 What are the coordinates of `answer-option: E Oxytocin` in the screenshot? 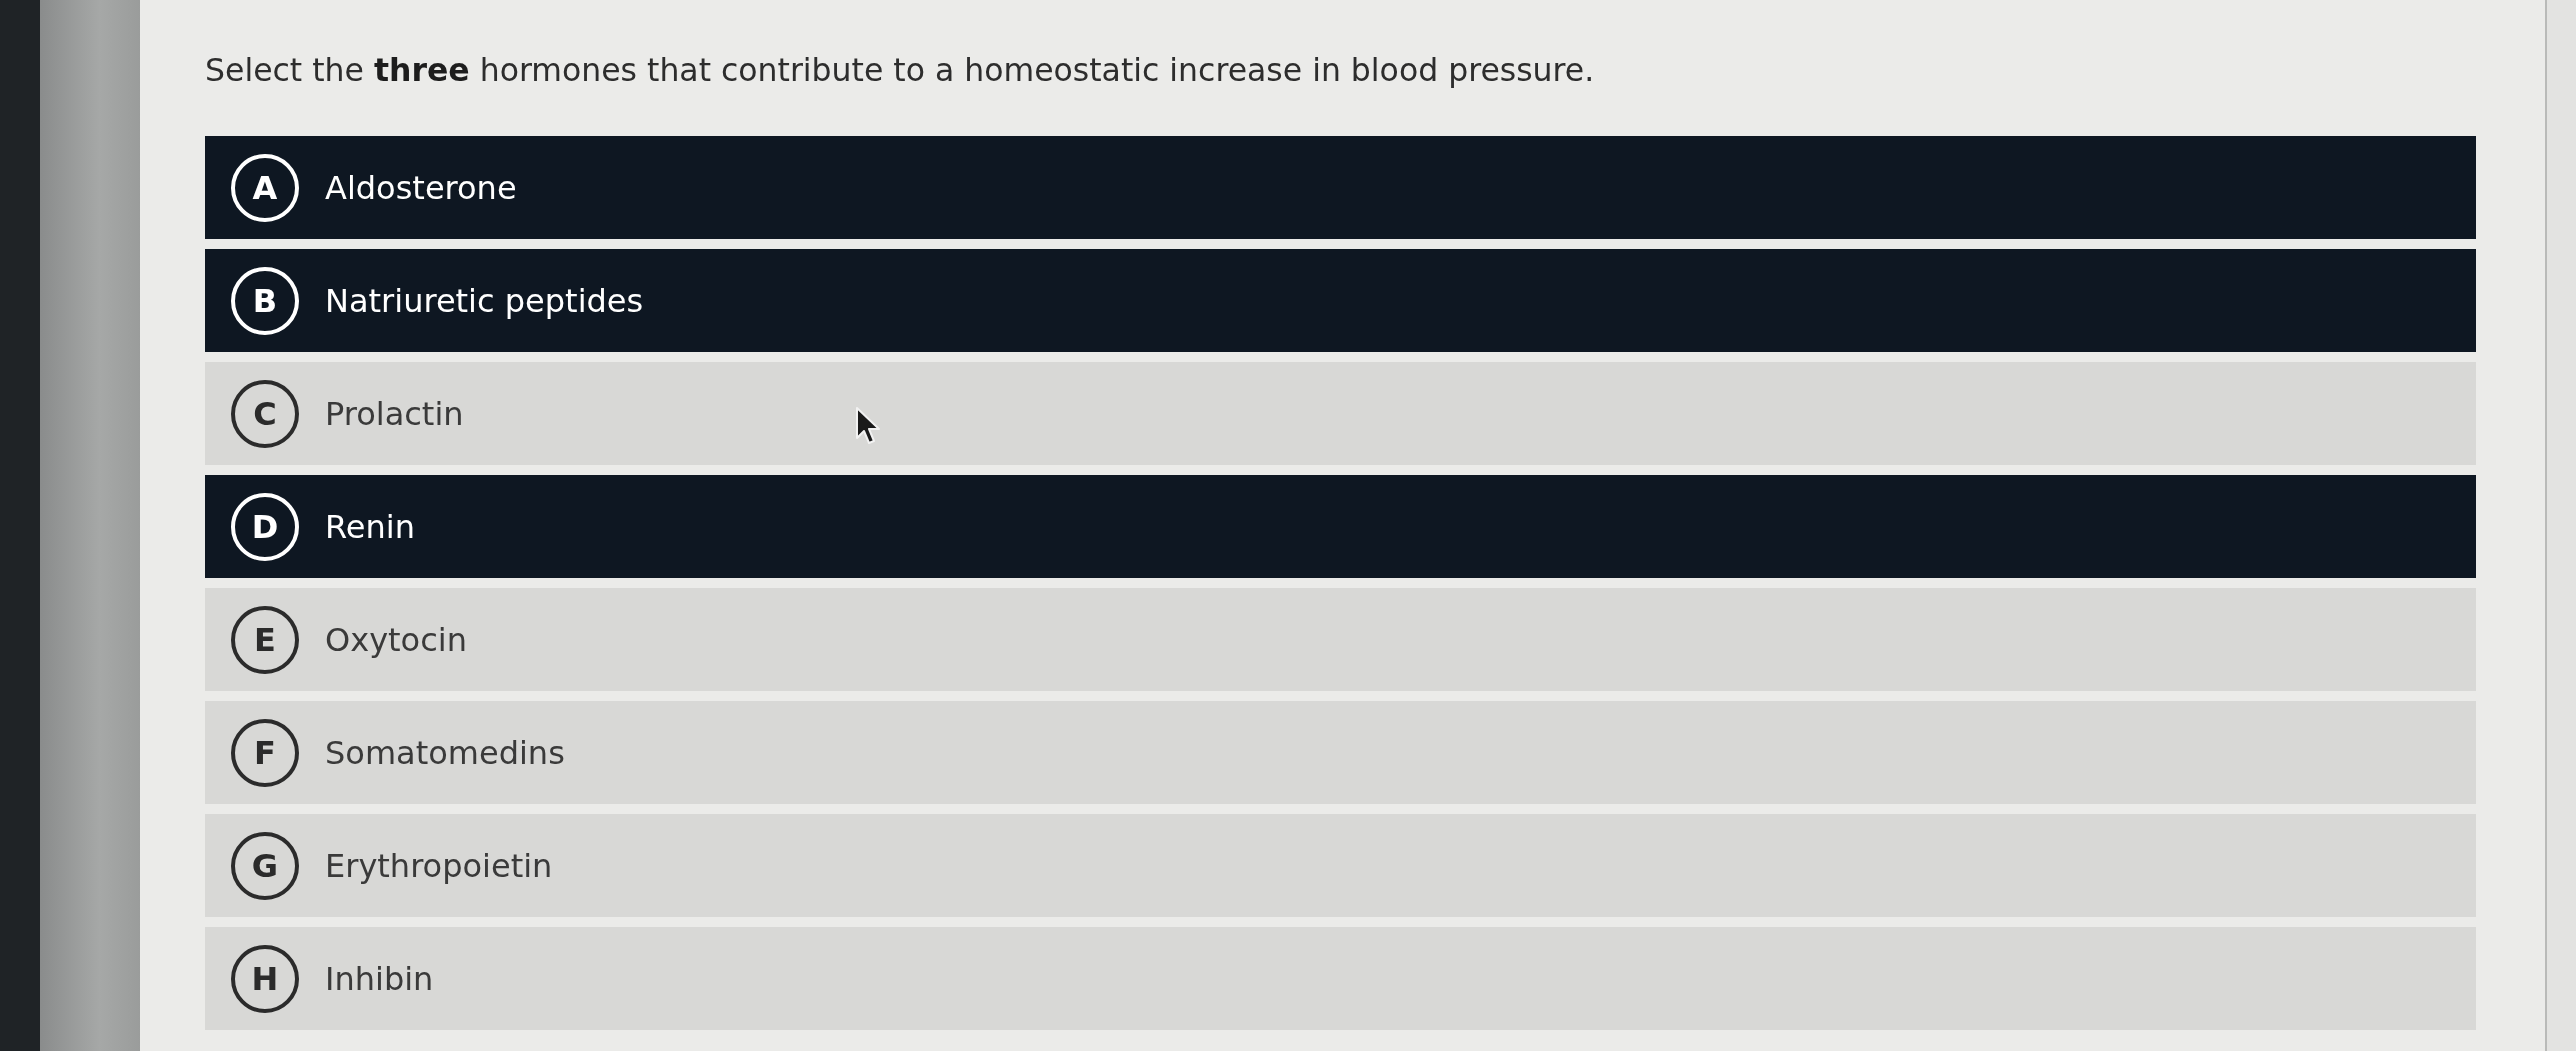 It's located at (1340, 639).